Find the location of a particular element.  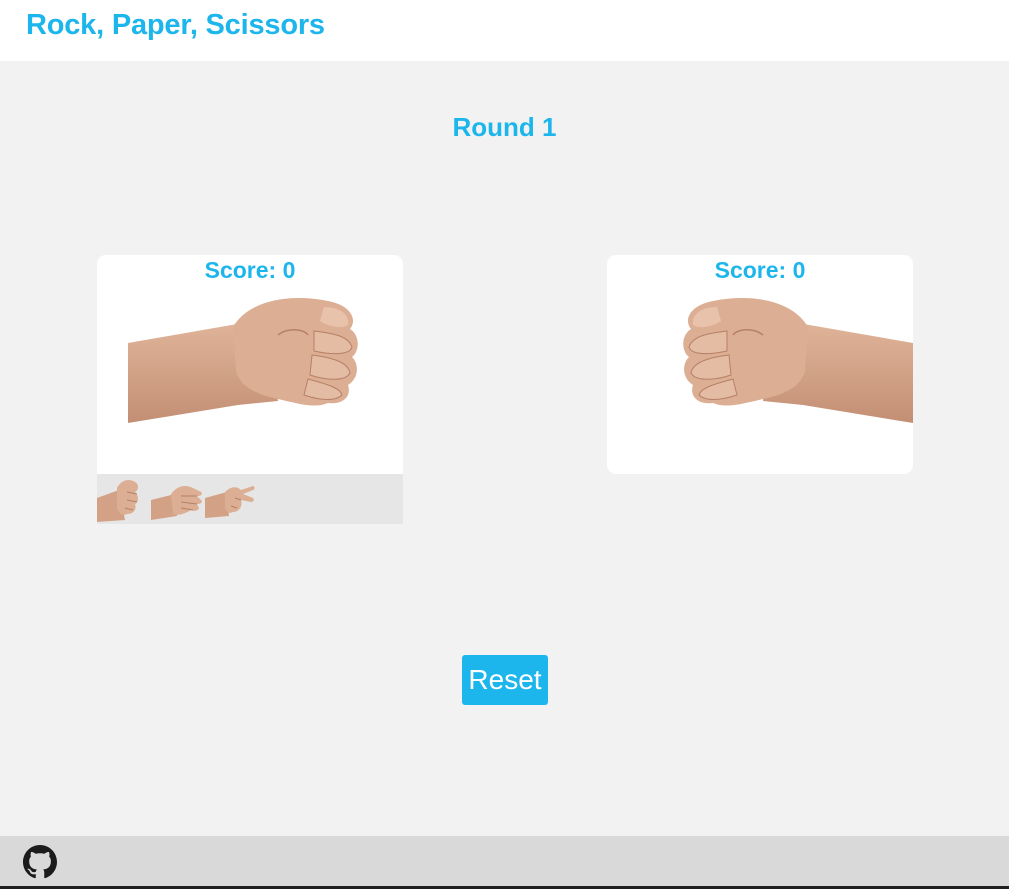

player-score: Score: 0 is located at coordinates (250, 270).